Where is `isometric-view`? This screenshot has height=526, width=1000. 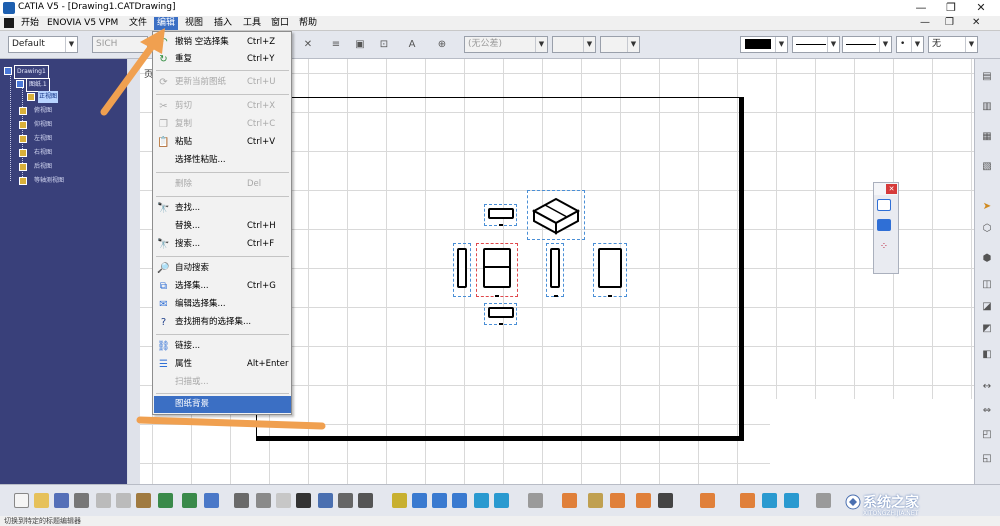
isometric-view is located at coordinates (556, 215).